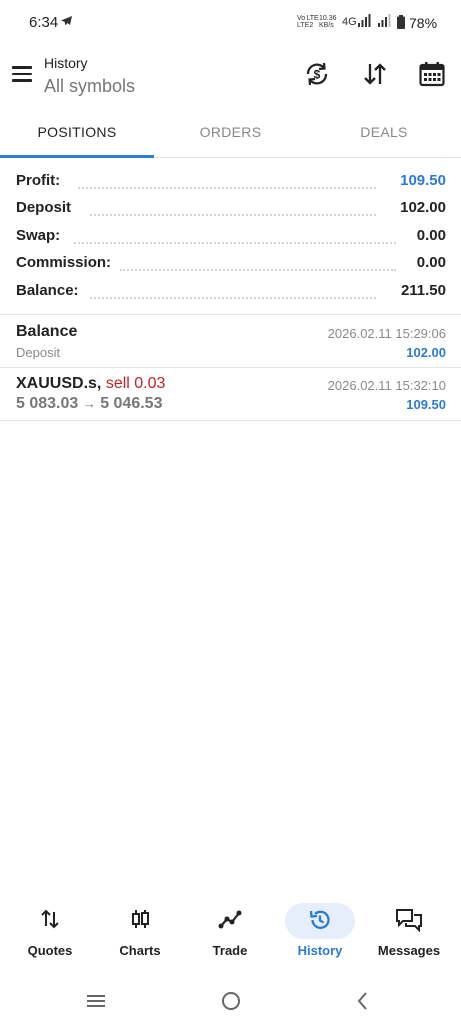  I want to click on summary-label: Balance:, so click(47, 290).